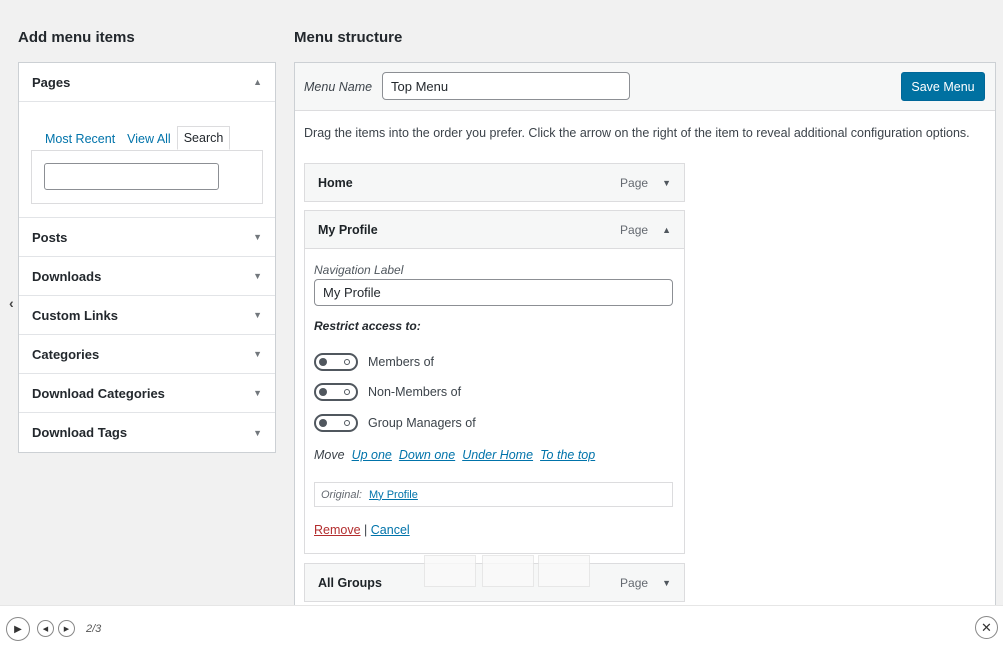  I want to click on restrict-access-label: Restrict access to:, so click(367, 326).